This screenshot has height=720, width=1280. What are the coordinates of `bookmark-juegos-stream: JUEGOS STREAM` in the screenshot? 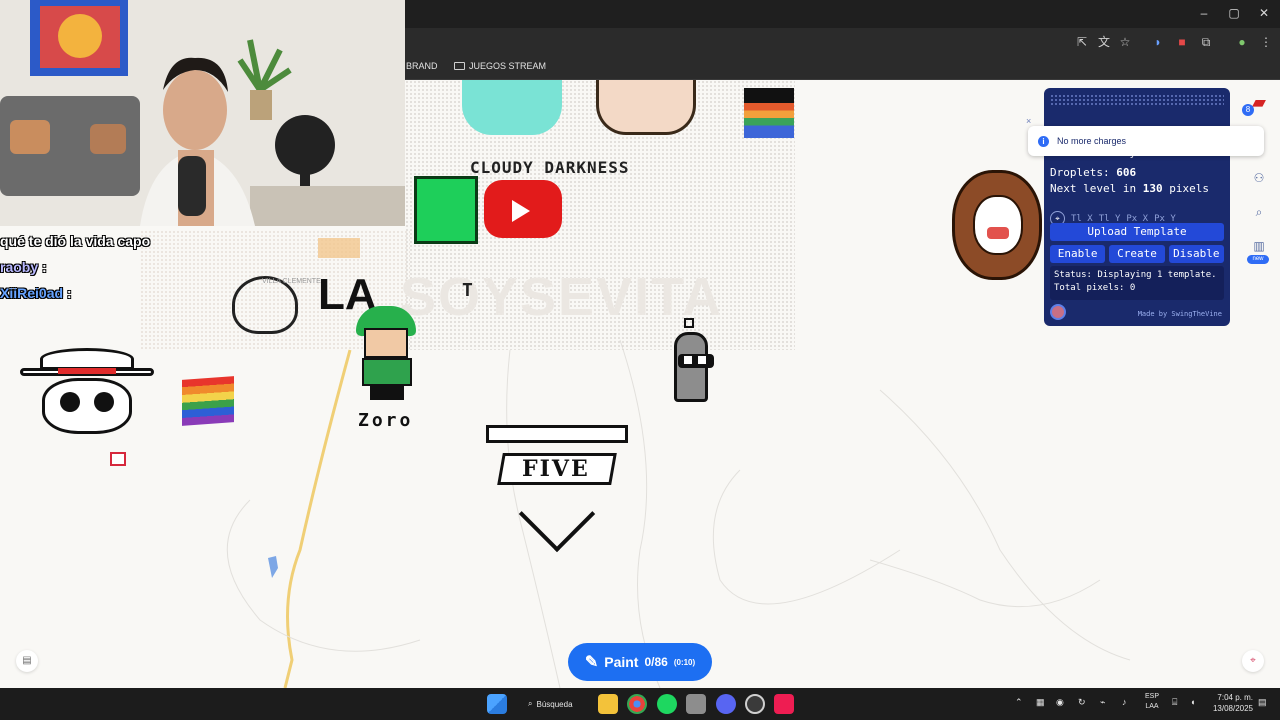 It's located at (500, 66).